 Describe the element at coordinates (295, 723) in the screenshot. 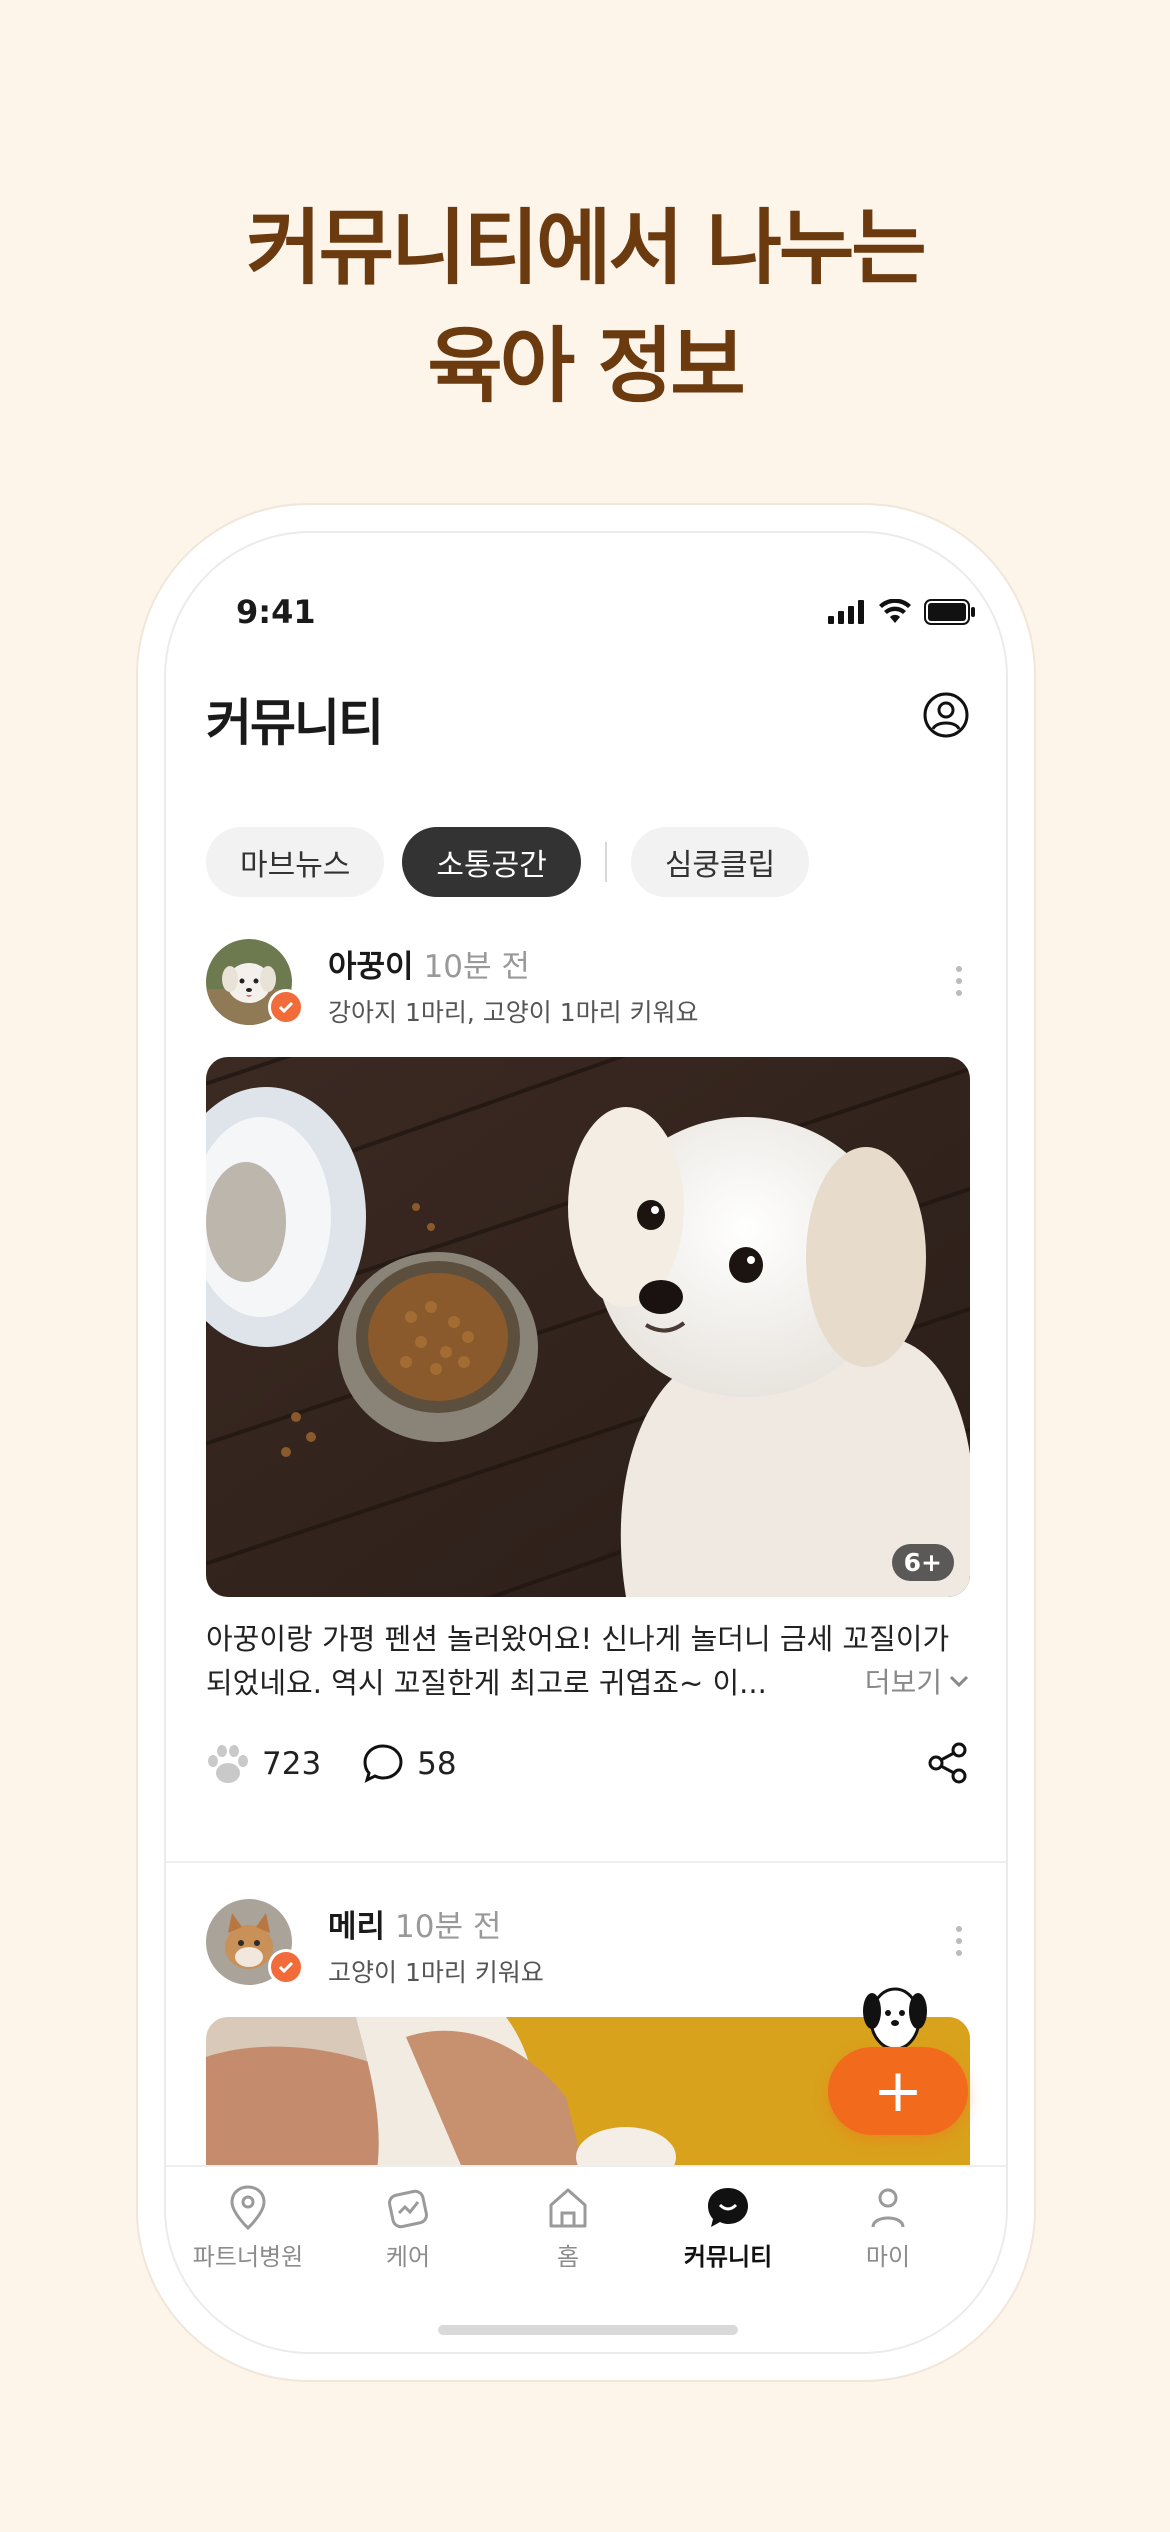

I see `page-title: 커뮤니티` at that location.